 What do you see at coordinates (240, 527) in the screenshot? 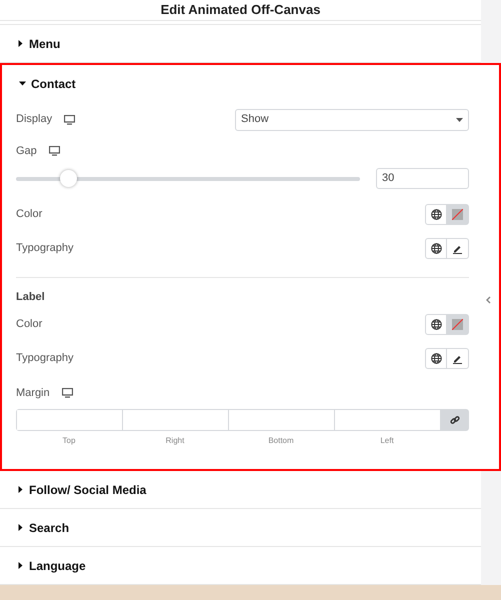
I see `section-header: Search` at bounding box center [240, 527].